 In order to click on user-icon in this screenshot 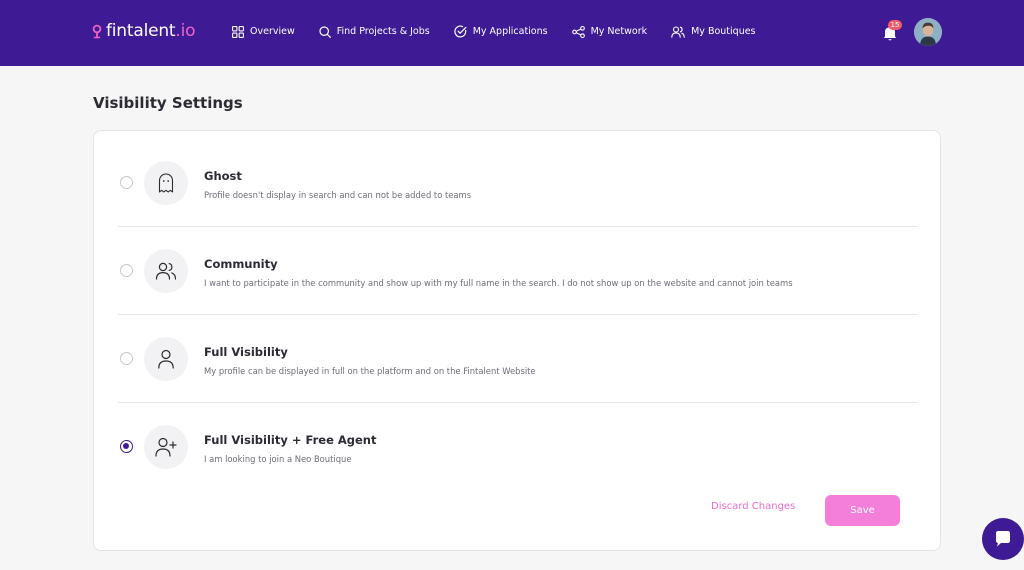, I will do `click(166, 359)`.